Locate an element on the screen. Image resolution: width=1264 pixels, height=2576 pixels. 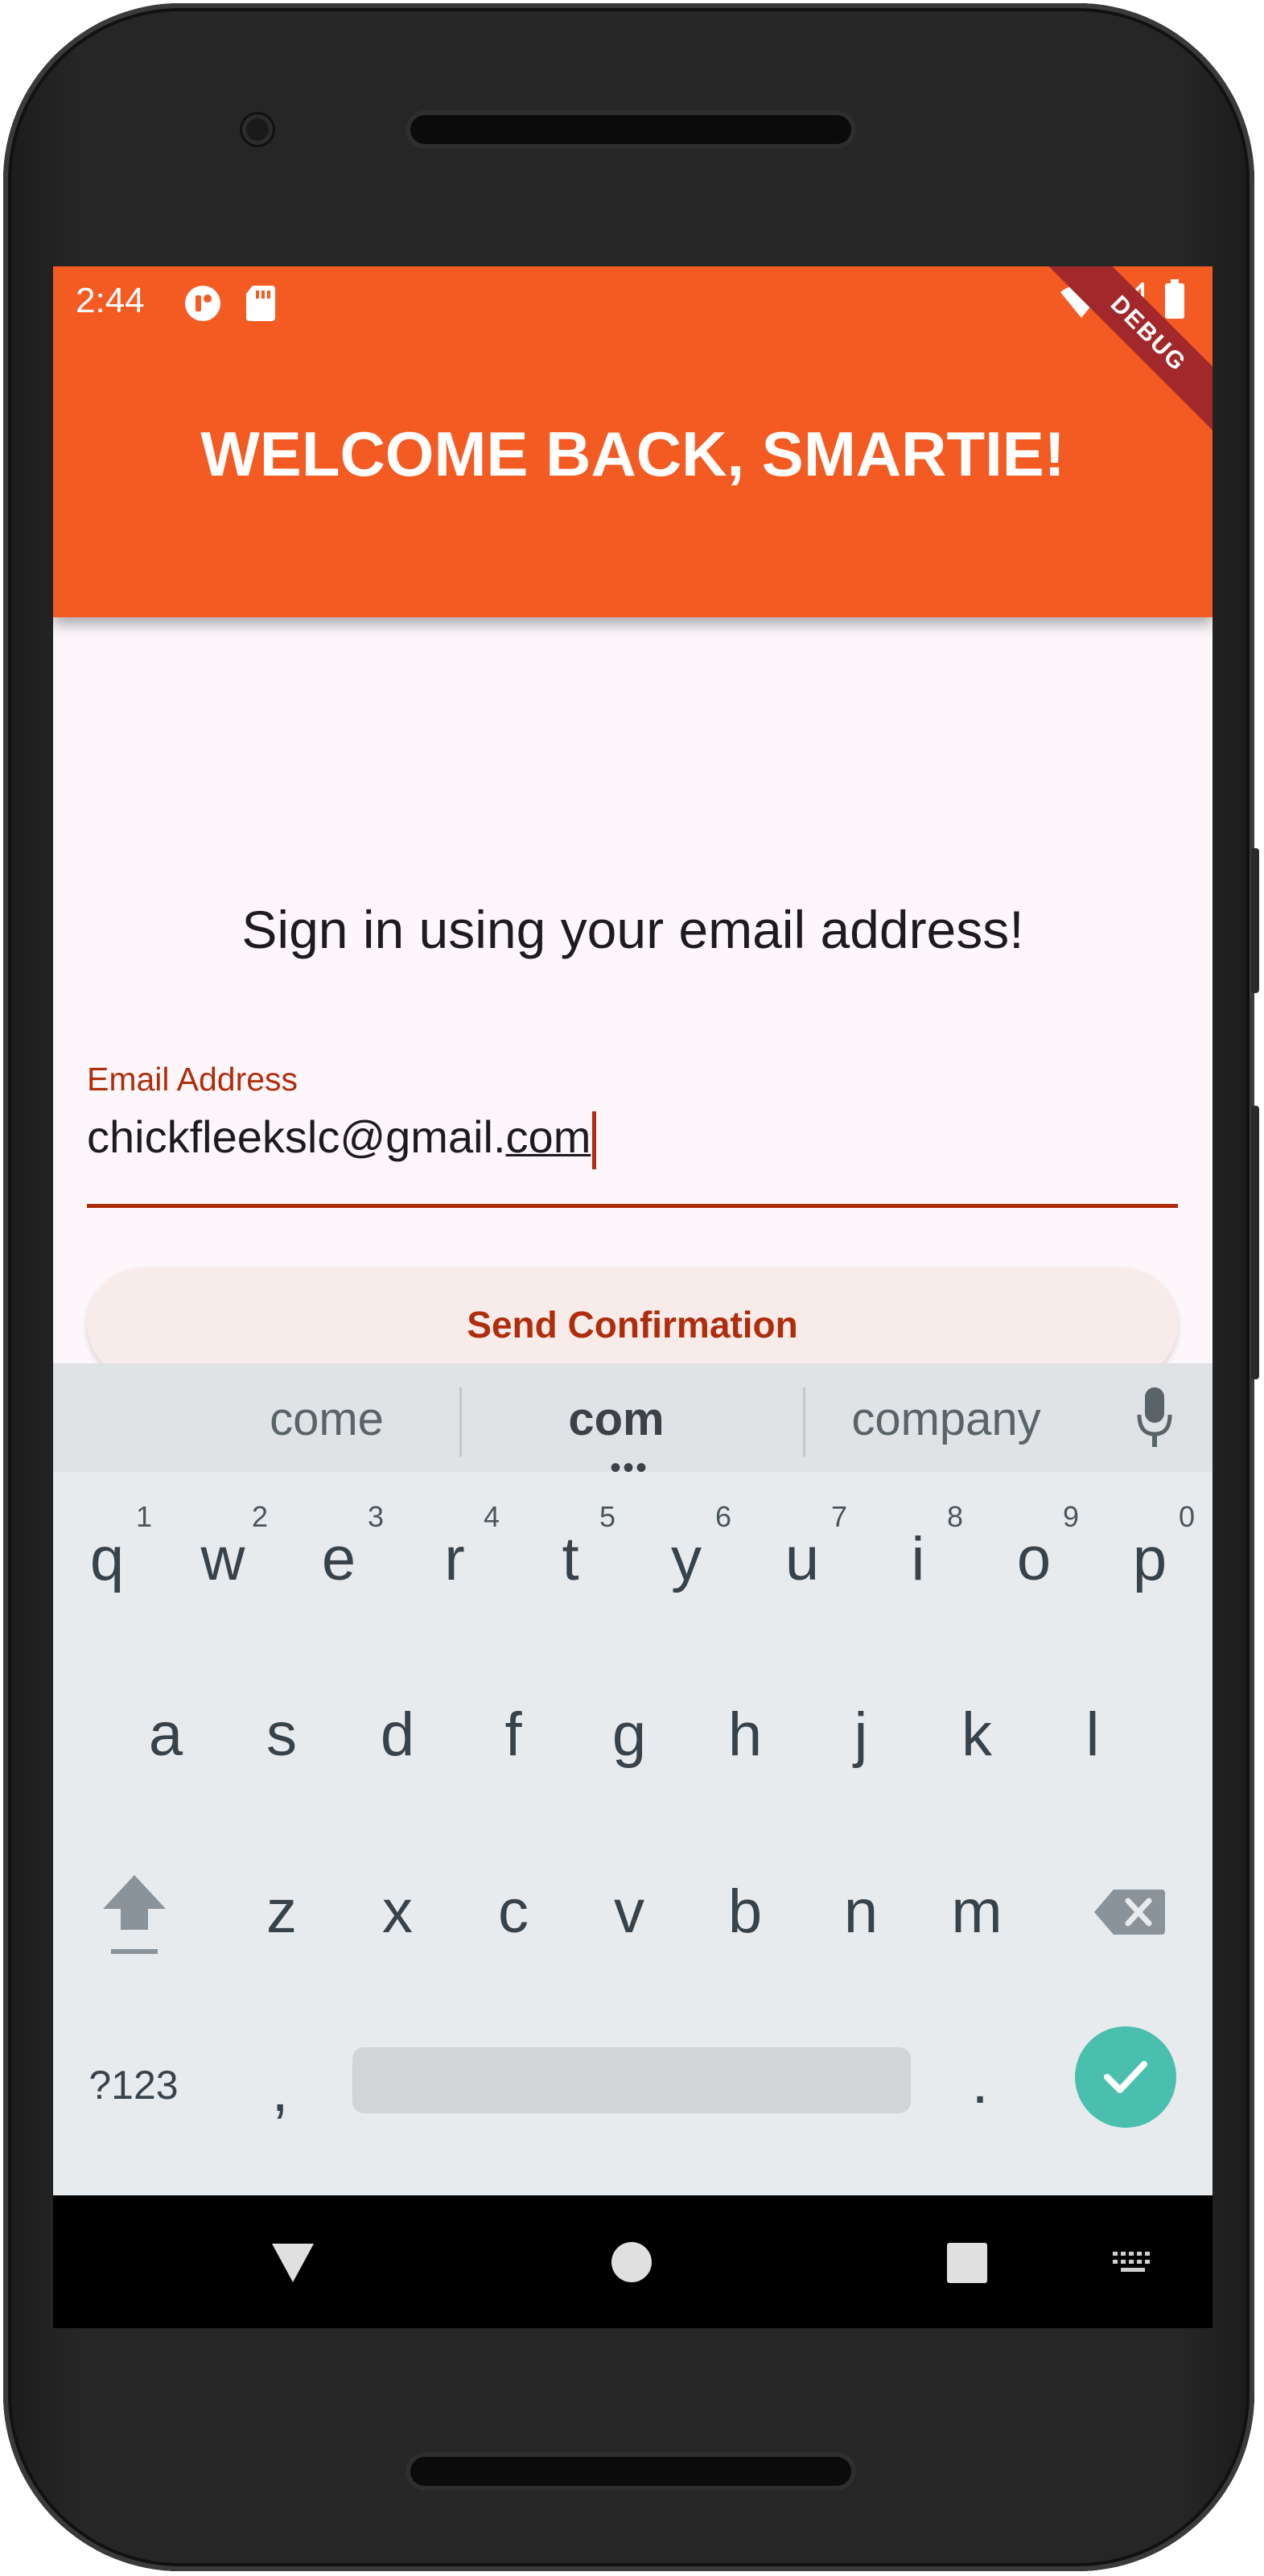
sign-in-prompt: Sign in using your email address! is located at coordinates (633, 929).